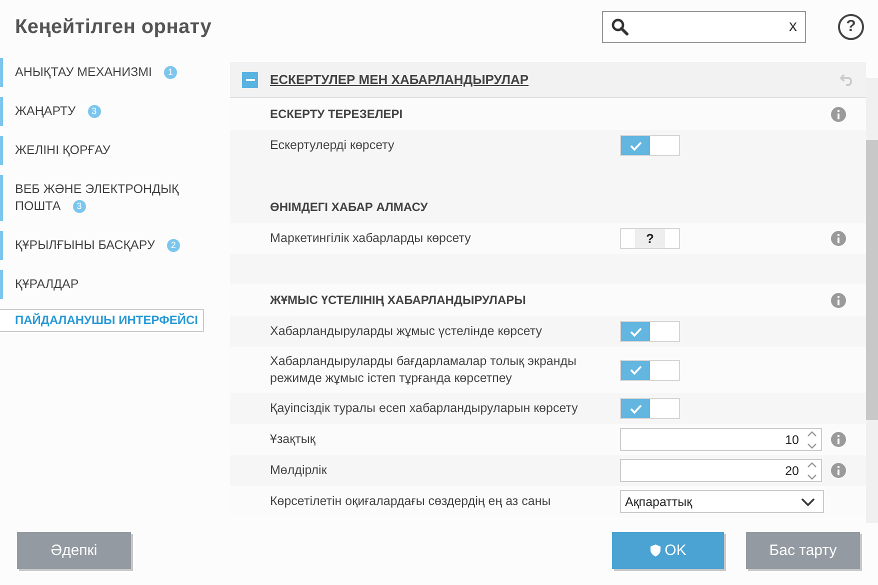 This screenshot has height=585, width=878. Describe the element at coordinates (114, 27) in the screenshot. I see `window-title: Кеңейтілген орнату` at that location.